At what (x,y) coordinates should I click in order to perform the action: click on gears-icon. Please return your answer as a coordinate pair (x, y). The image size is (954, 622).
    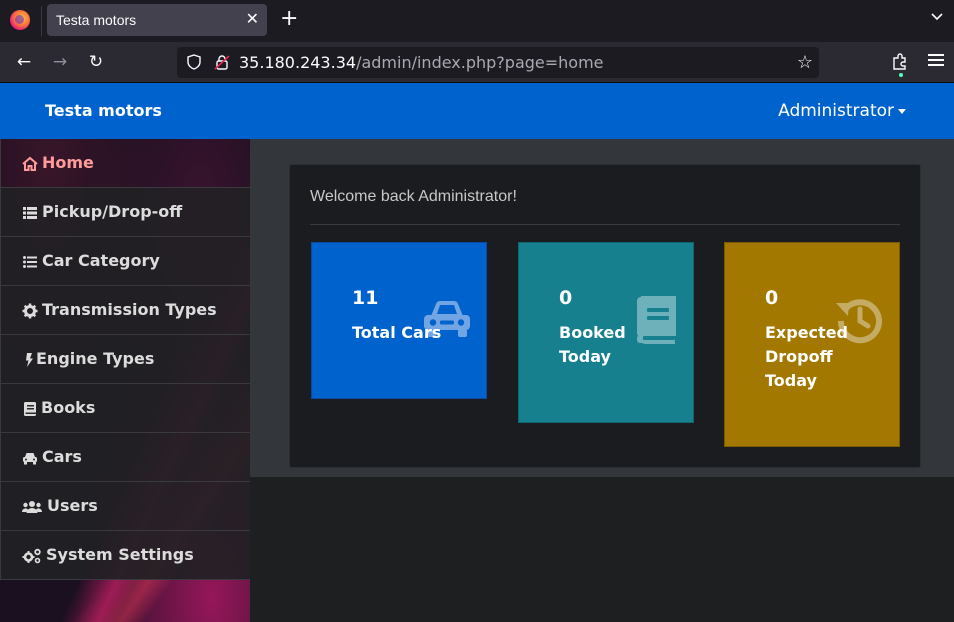
    Looking at the image, I should click on (31, 556).